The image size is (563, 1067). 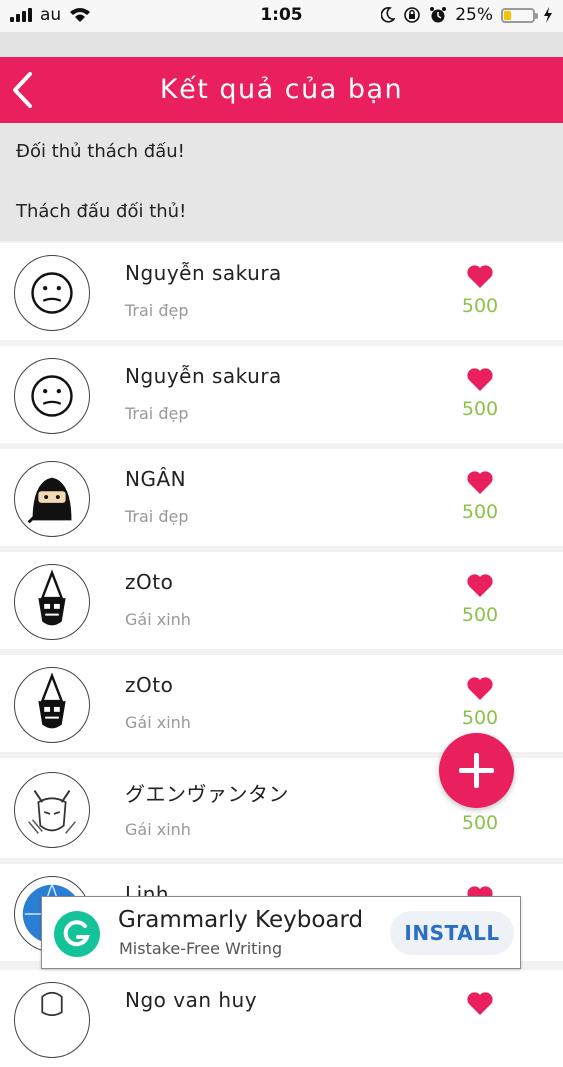 I want to click on battery-percent: 25%, so click(x=474, y=15).